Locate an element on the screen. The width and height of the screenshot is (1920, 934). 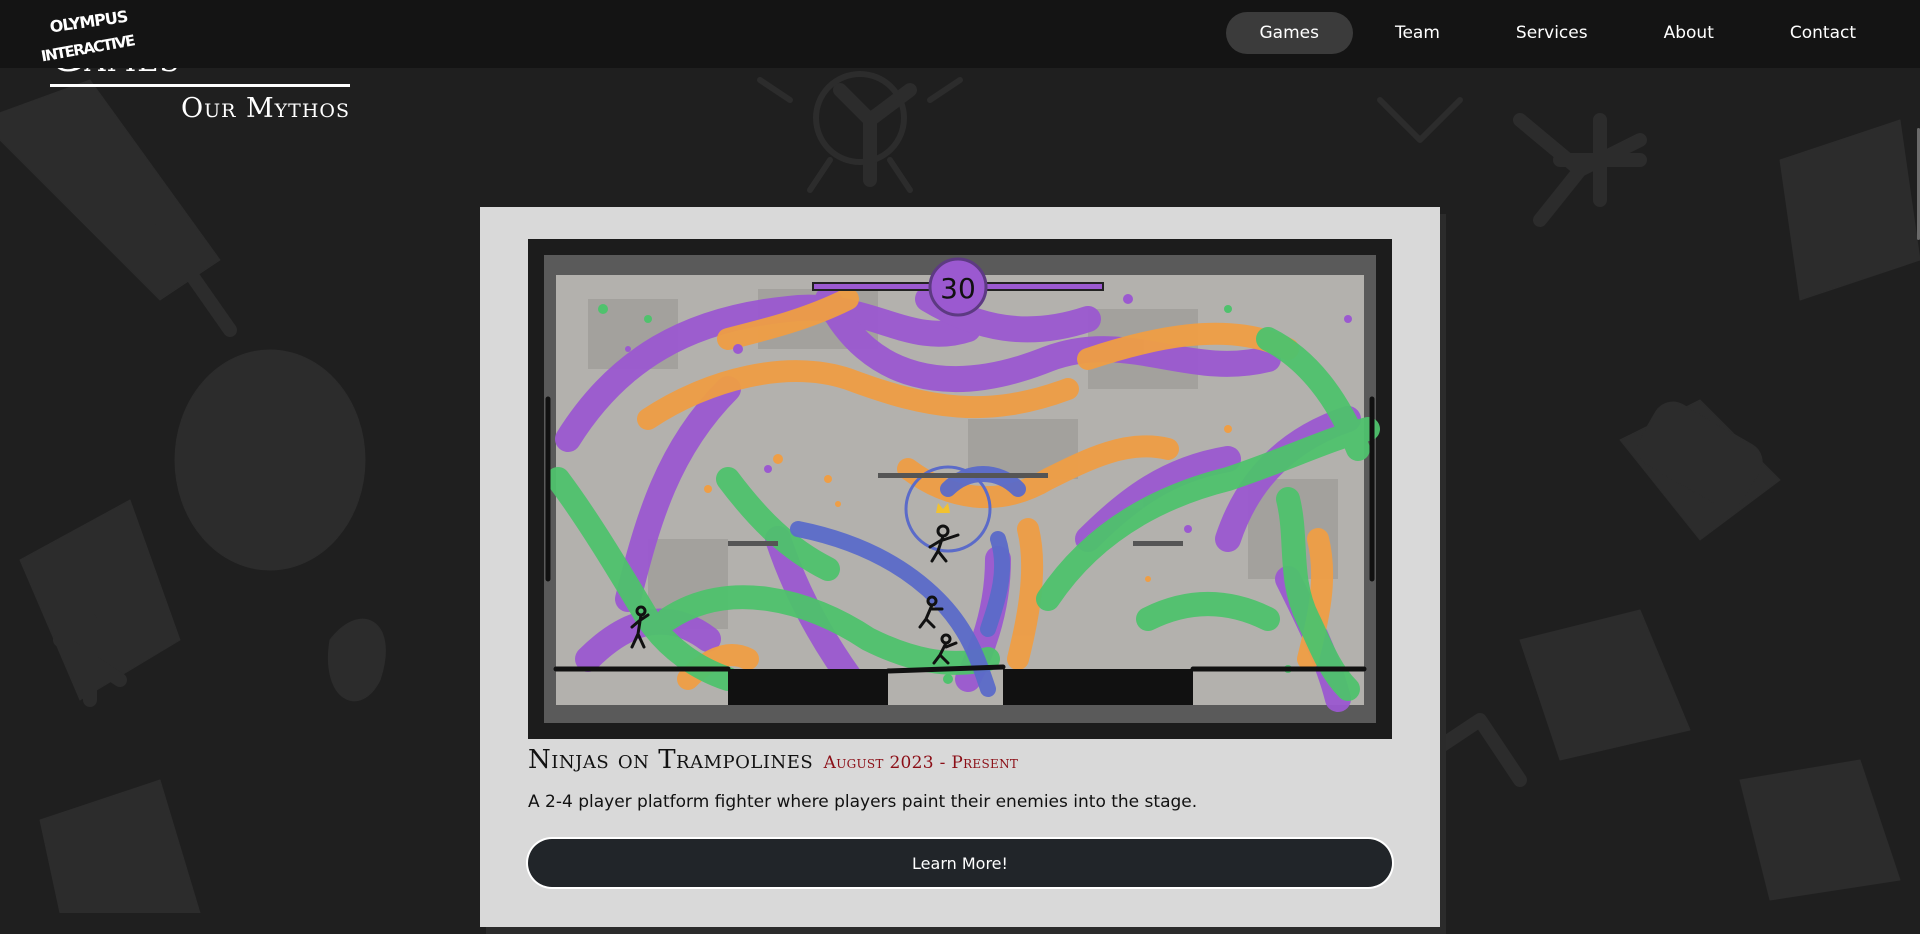
nav-services: Services is located at coordinates (1552, 33).